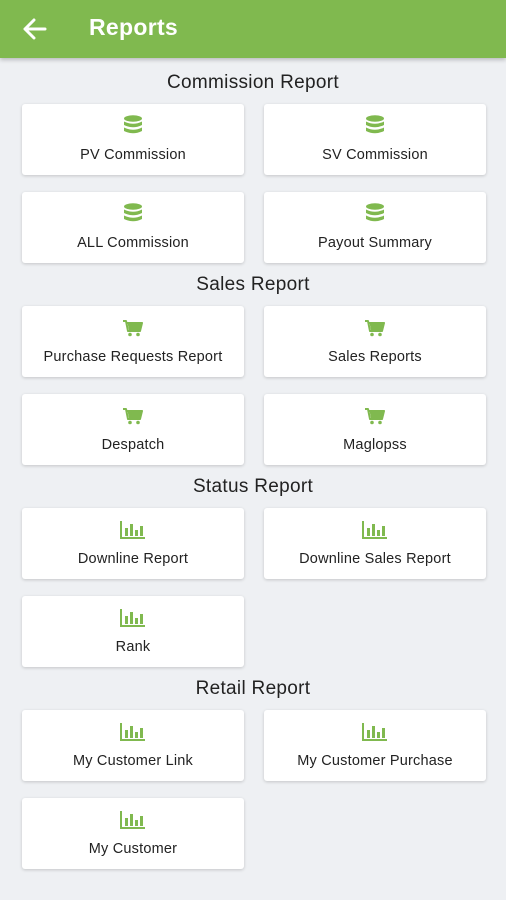 This screenshot has height=900, width=506. Describe the element at coordinates (375, 543) in the screenshot. I see `card-downline-sales-report: Downline Sales Report` at that location.